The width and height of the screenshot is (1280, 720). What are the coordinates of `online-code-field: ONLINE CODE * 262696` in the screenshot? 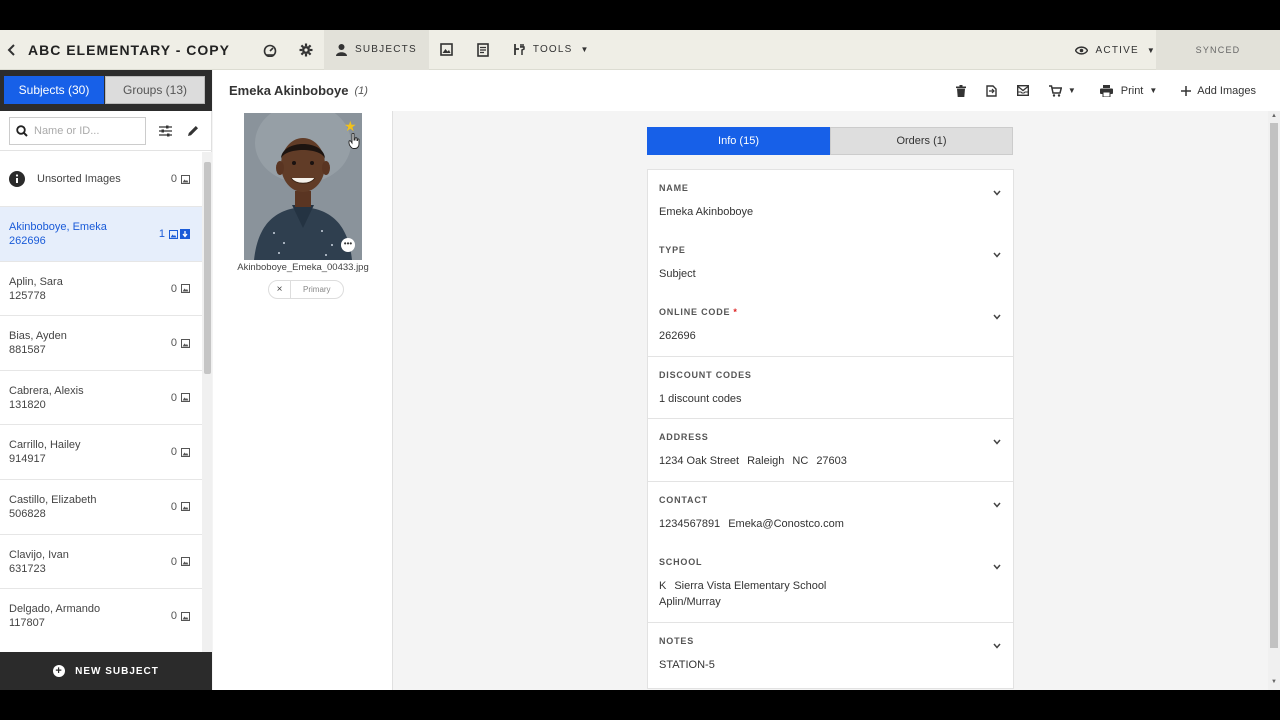 It's located at (830, 325).